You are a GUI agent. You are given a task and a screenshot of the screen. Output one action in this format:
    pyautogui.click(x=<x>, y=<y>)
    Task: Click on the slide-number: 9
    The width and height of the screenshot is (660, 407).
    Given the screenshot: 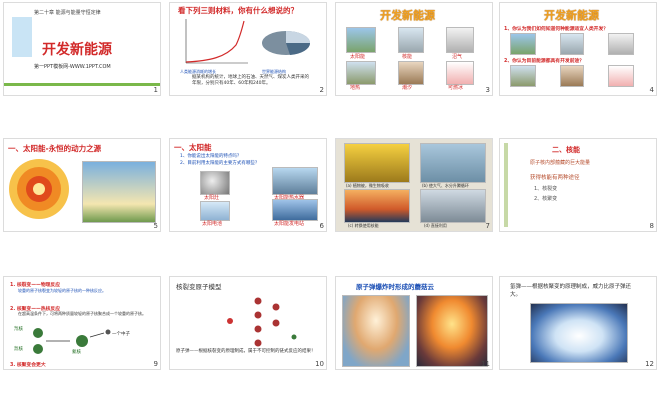 What is the action you would take?
    pyautogui.click(x=155, y=364)
    